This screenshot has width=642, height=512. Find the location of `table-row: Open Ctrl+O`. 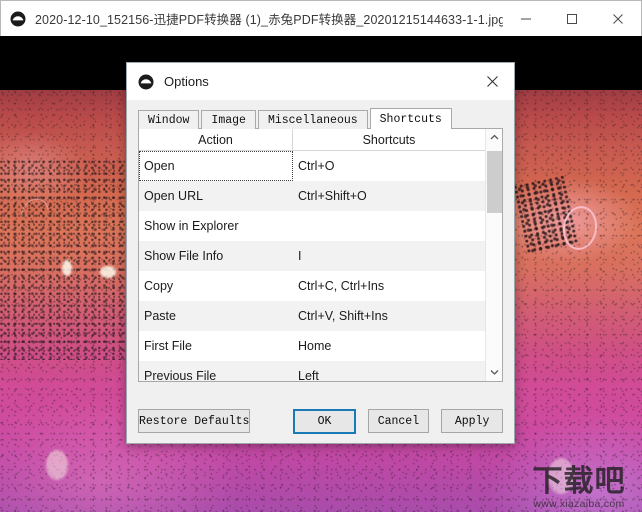

table-row: Open Ctrl+O is located at coordinates (312, 166).